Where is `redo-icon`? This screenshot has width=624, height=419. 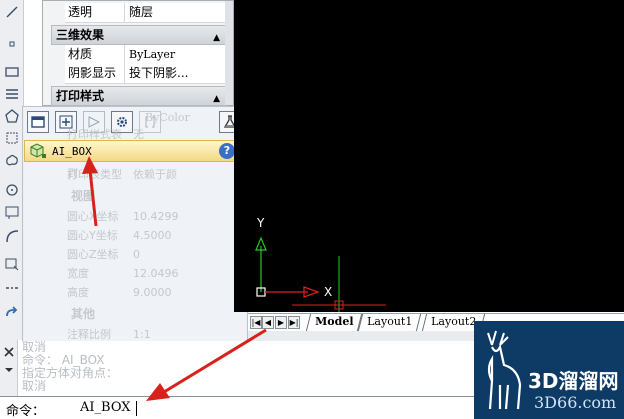 redo-icon is located at coordinates (12, 314).